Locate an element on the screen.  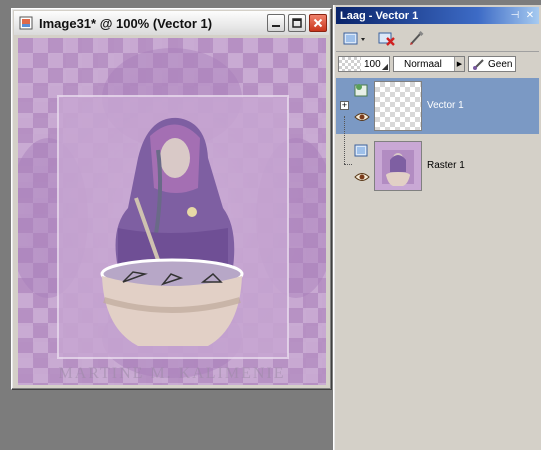
layers-toolbar is located at coordinates (437, 39).